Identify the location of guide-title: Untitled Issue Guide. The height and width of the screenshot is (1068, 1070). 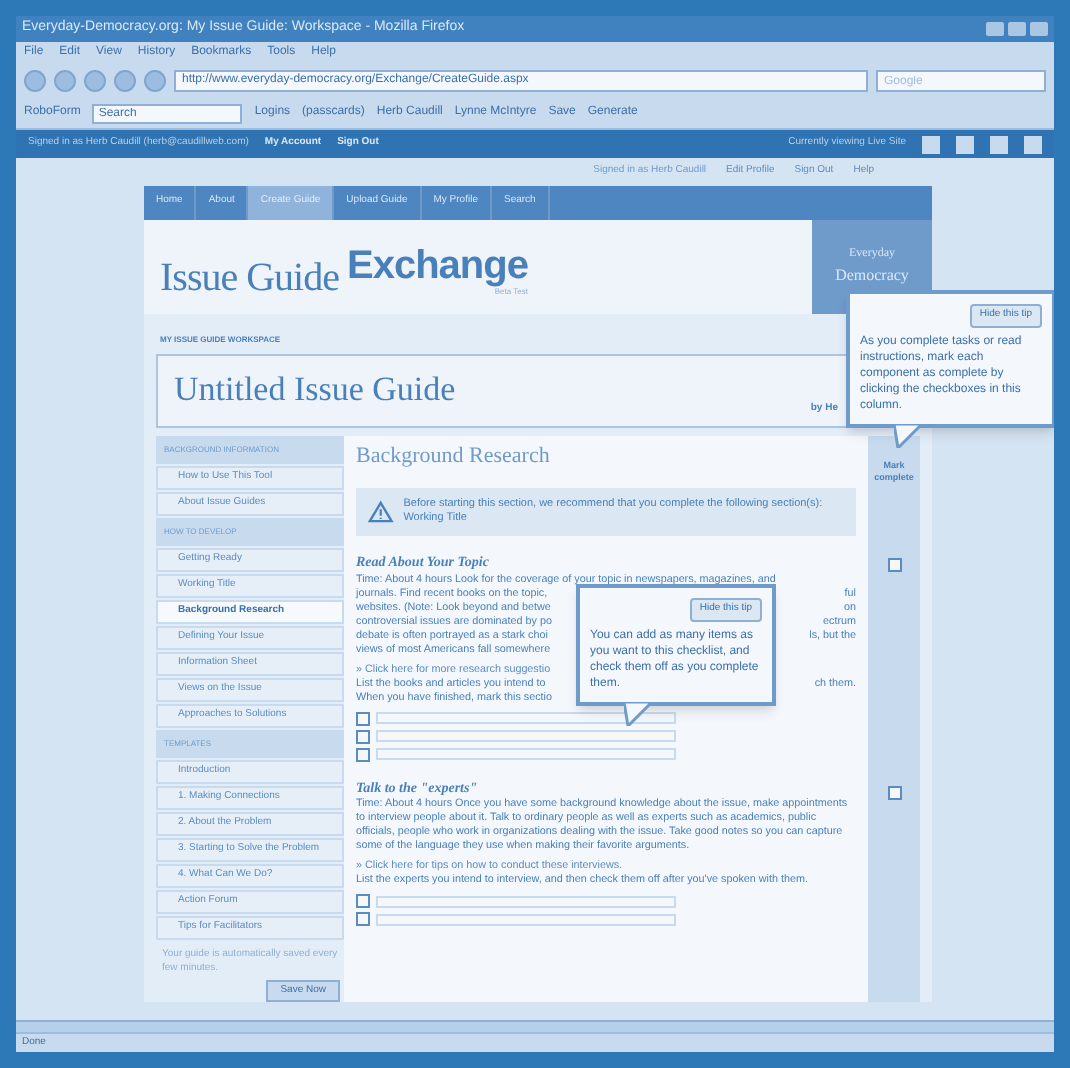
(315, 390).